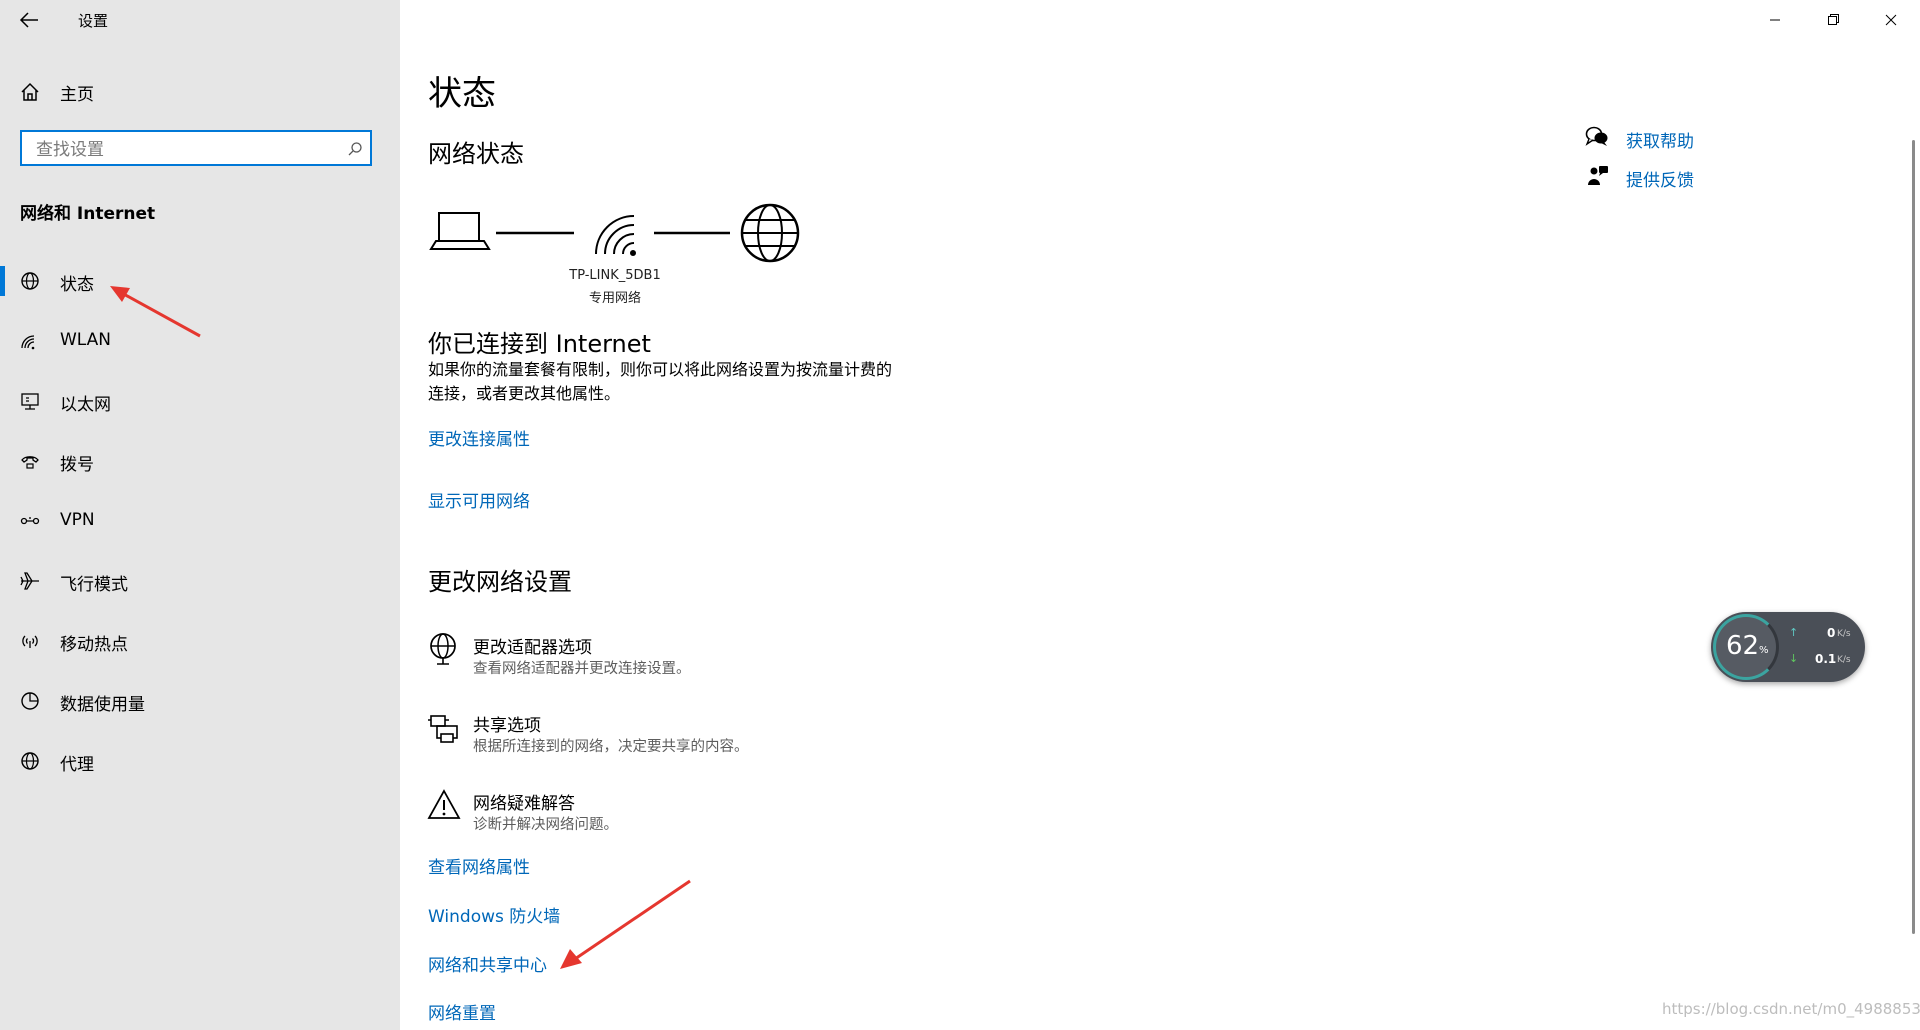  Describe the element at coordinates (1660, 139) in the screenshot. I see `get-help-link: 获取帮助` at that location.